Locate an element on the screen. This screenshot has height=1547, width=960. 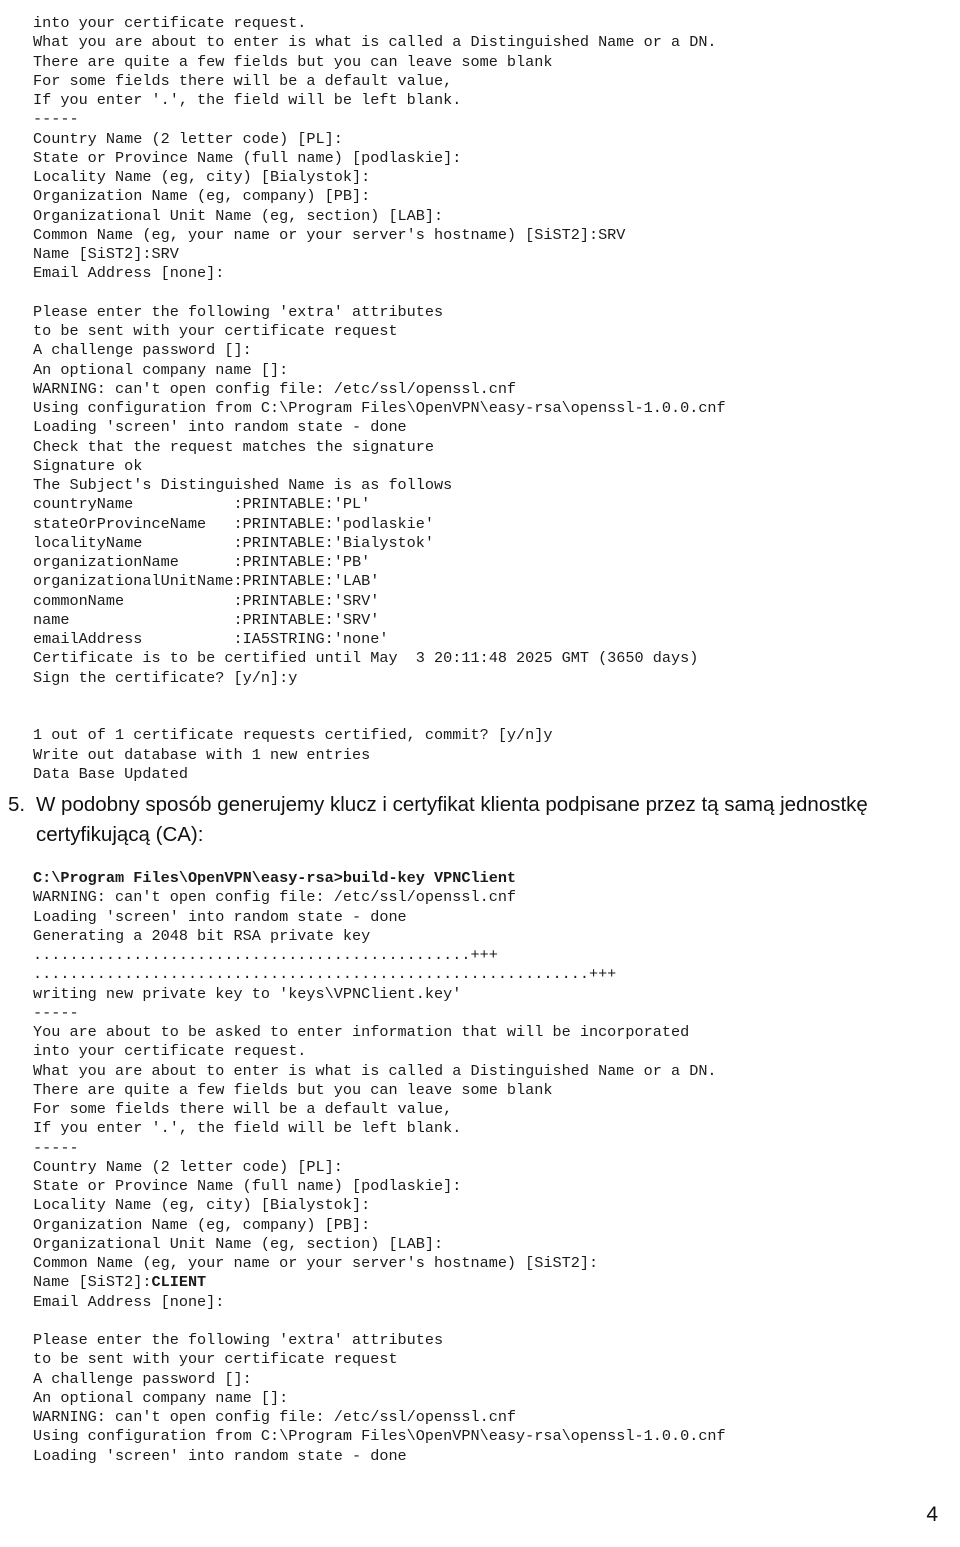
console-line: Write out database with 1 new entries is located at coordinates (202, 754).